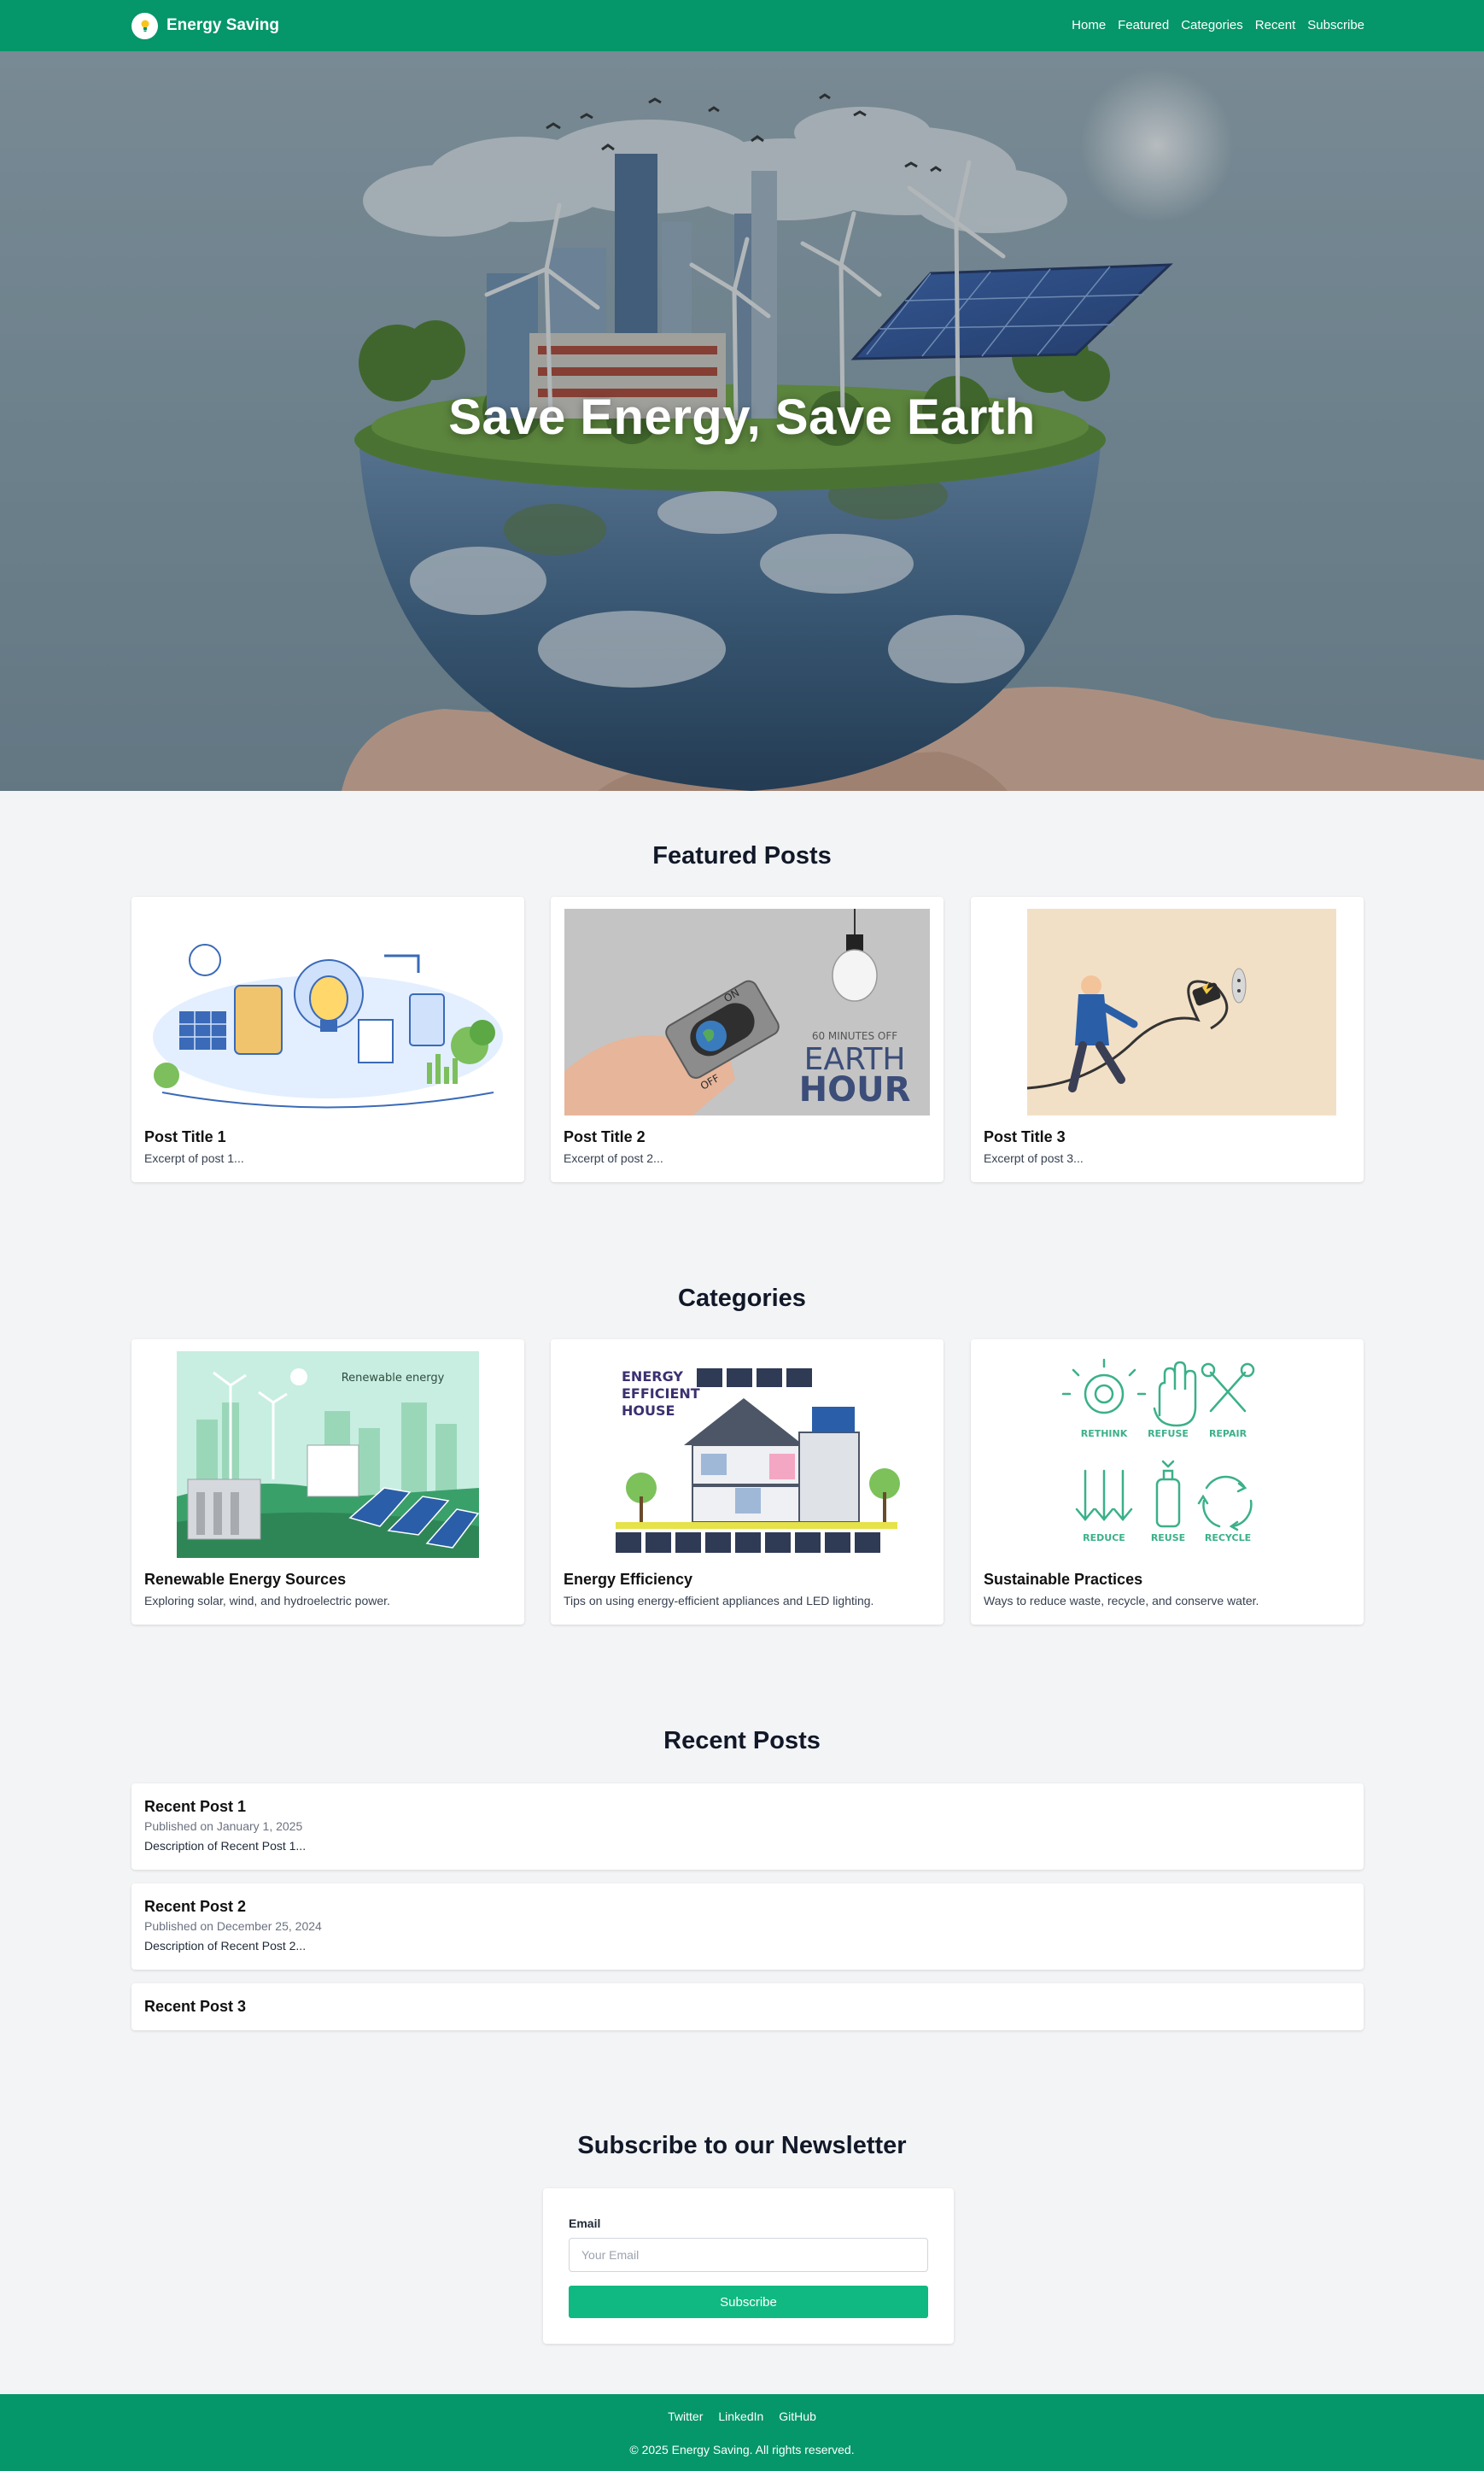 This screenshot has width=1484, height=2471. Describe the element at coordinates (1025, 1137) in the screenshot. I see `post-title: Post Title 3` at that location.